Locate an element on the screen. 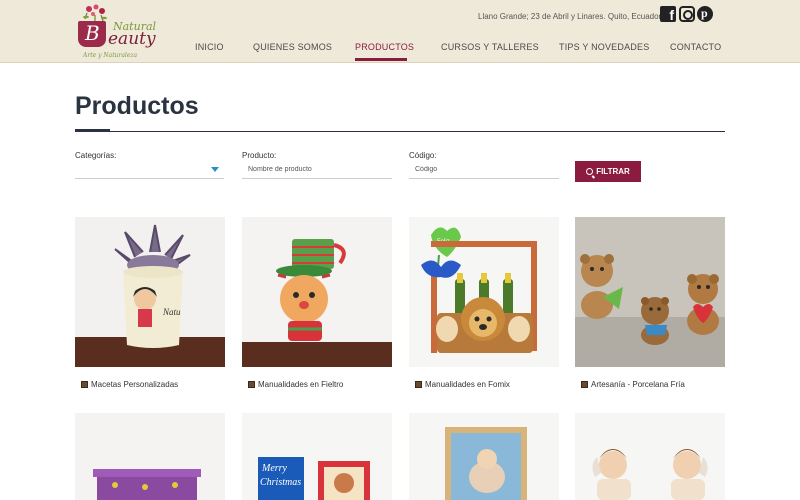 The height and width of the screenshot is (500, 800). svg-text: Merry is located at coordinates (274, 468).